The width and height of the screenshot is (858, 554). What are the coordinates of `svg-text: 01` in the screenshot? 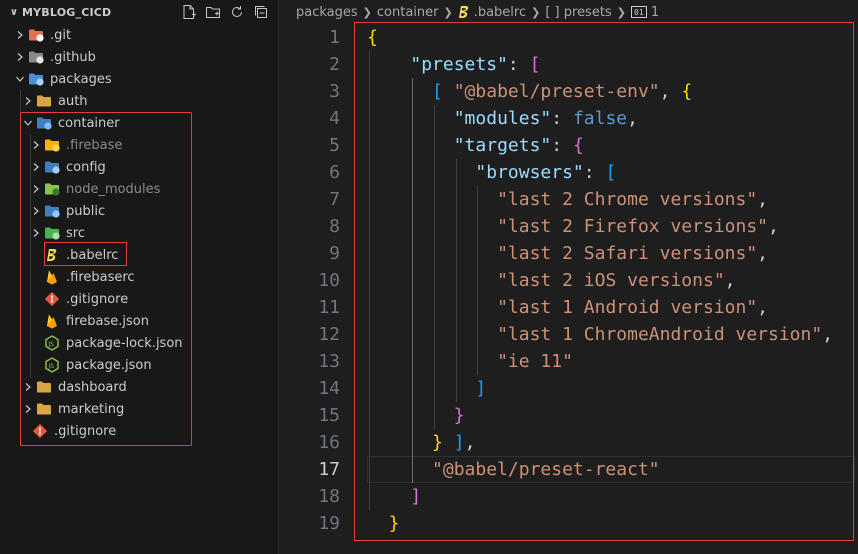 It's located at (639, 12).